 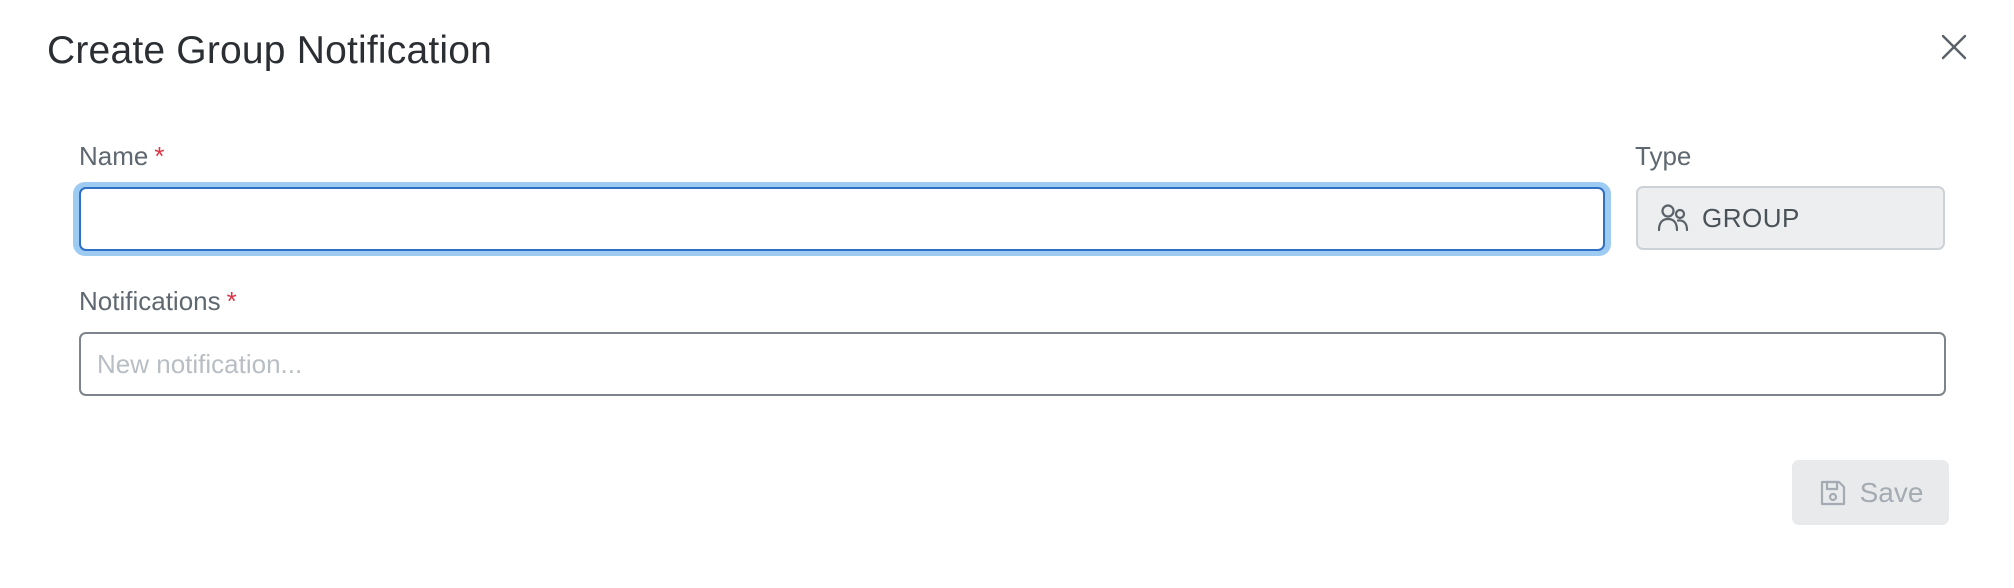 I want to click on save-button-label: Save, so click(x=1891, y=492).